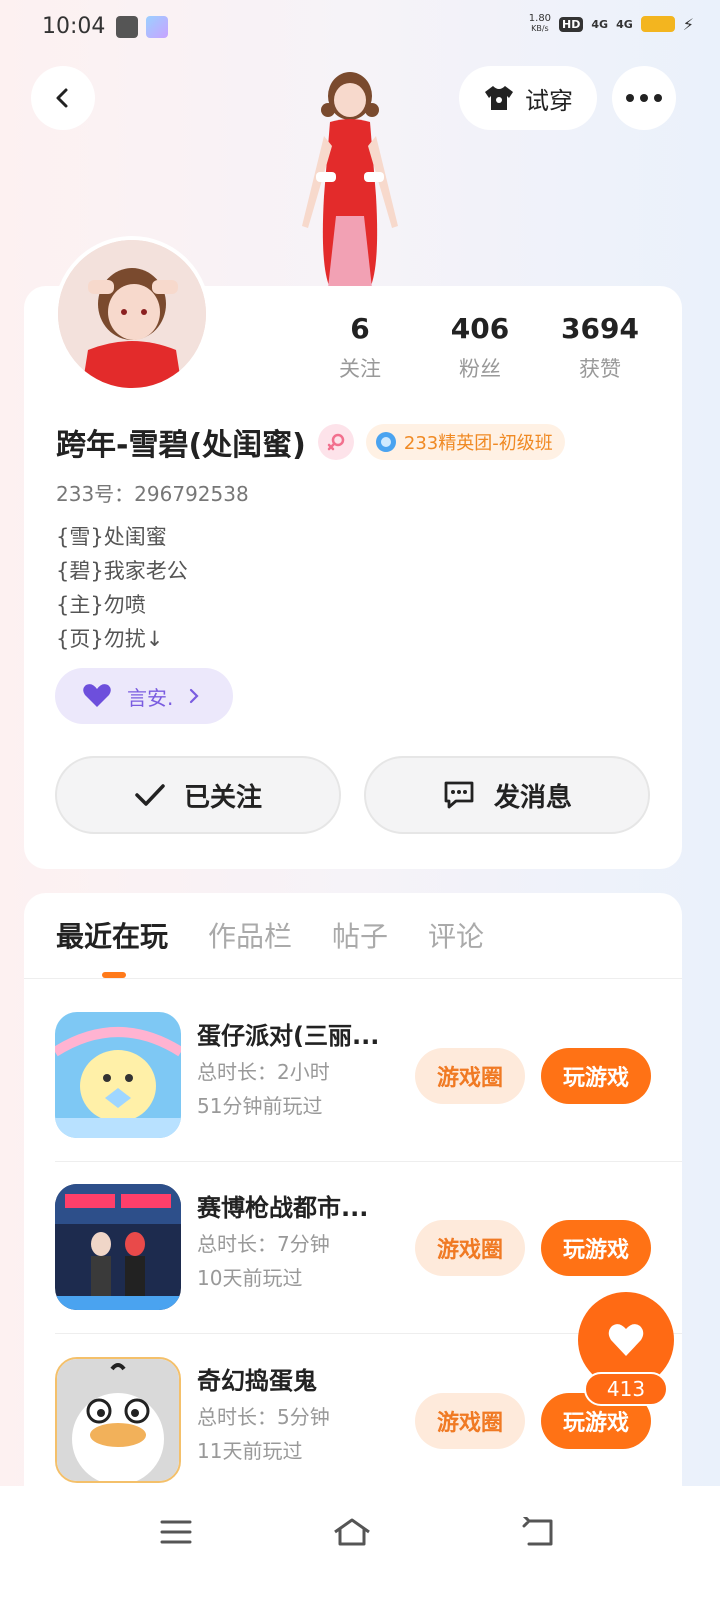 The height and width of the screenshot is (1600, 720). I want to click on profile-bio: {雪}处闺蜜 {碧}我家老公 {主}勿喷 {页}勿扰↓, so click(122, 588).